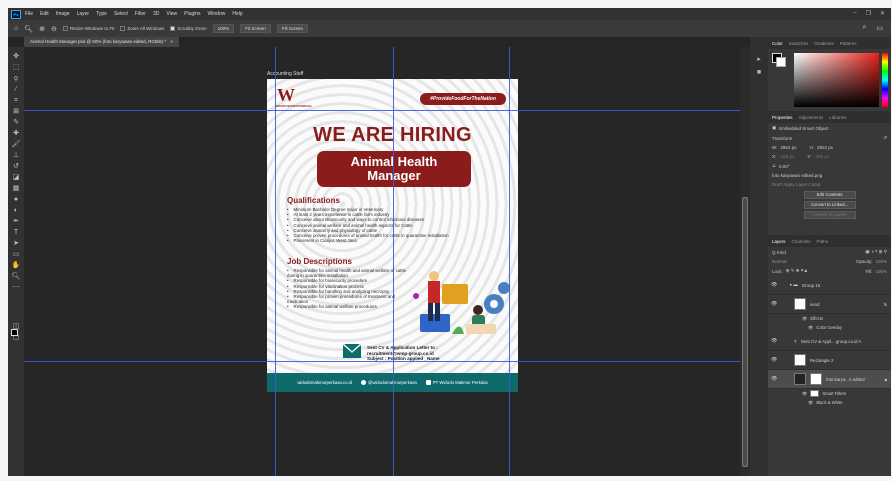  What do you see at coordinates (829, 393) in the screenshot?
I see `smart-filters-row: 👁︎ Smart Filters` at bounding box center [829, 393].